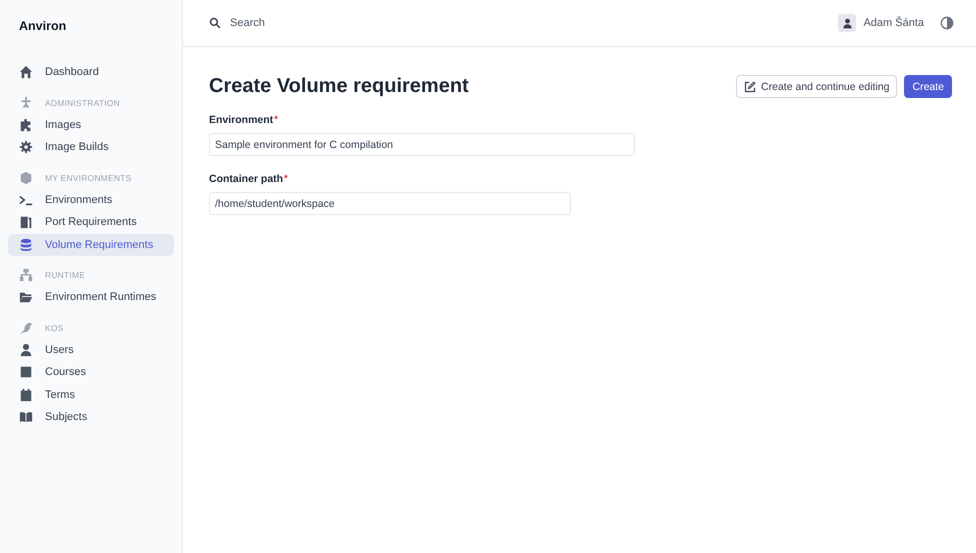  Describe the element at coordinates (26, 177) in the screenshot. I see `cube-icon` at that location.